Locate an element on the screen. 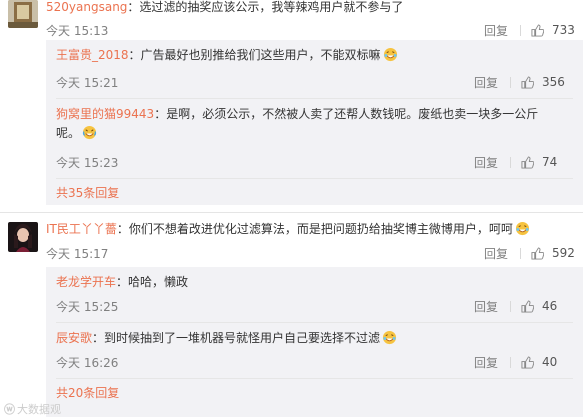 The height and width of the screenshot is (417, 583). comment-text: IT民工丫丫薔：你们不想着改进优化过滤算法，而是把问题扔给抽奖博主微博用户，呵呵 is located at coordinates (314, 229).